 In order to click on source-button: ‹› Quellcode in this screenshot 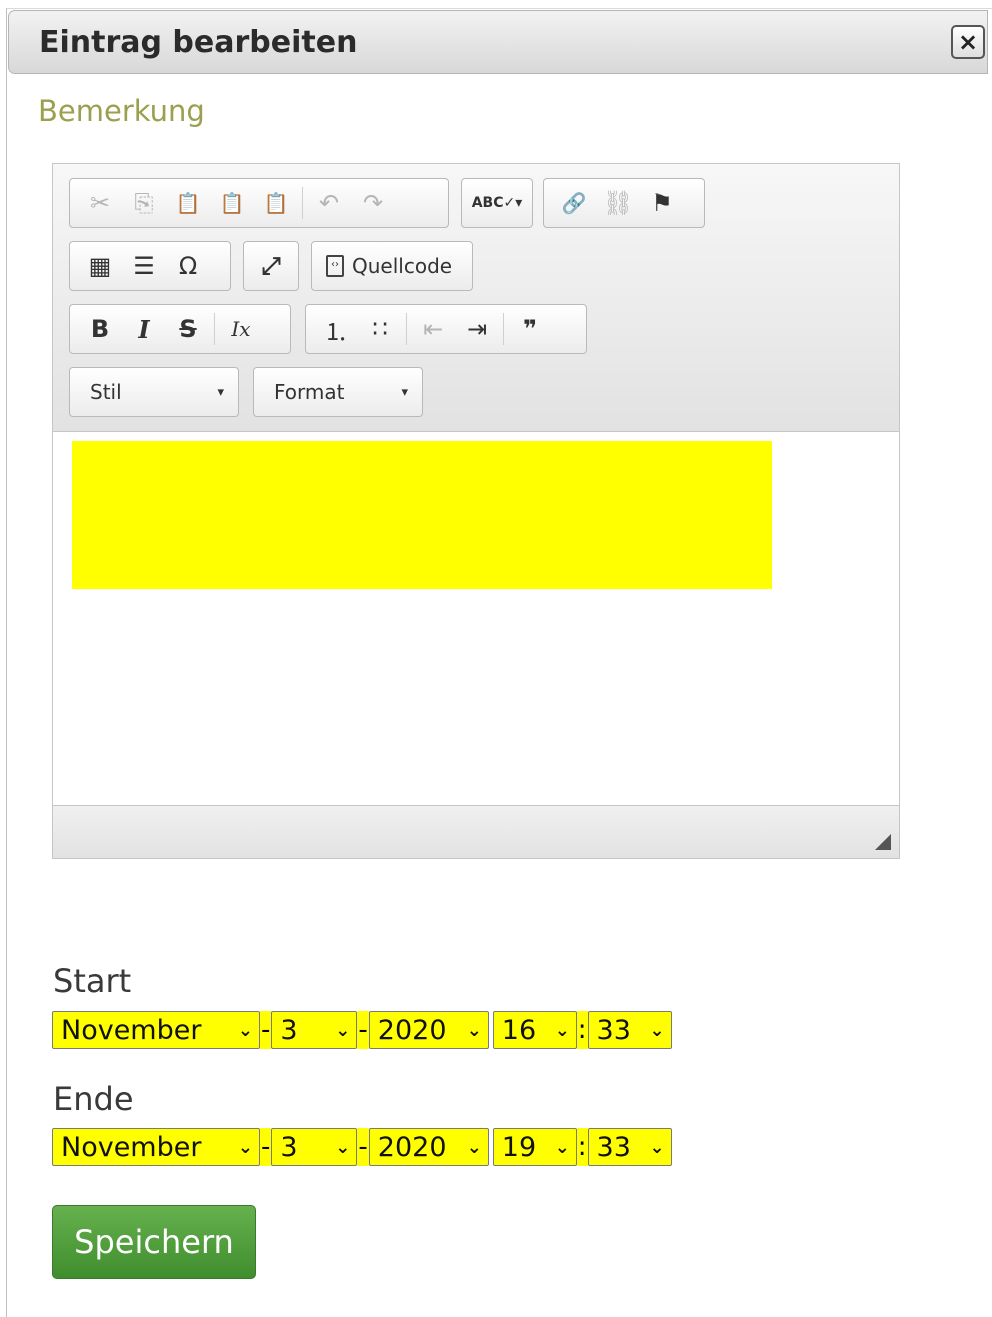, I will do `click(389, 266)`.